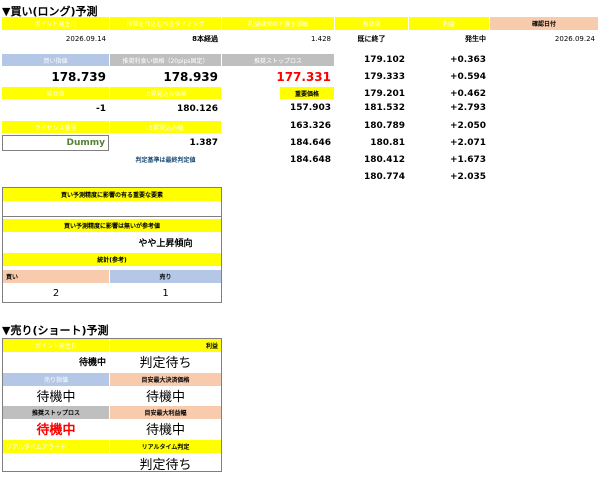  Describe the element at coordinates (278, 23) in the screenshot. I see `long-profit-target-header: 利益確保の下落予想幅` at that location.